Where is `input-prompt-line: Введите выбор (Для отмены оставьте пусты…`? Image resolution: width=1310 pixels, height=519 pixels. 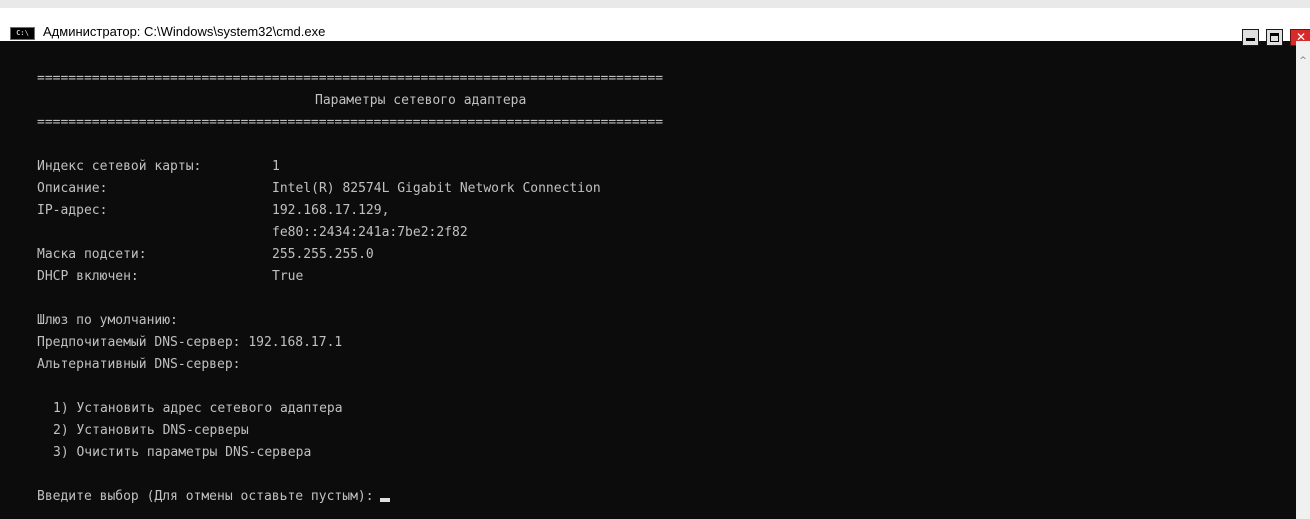 input-prompt-line: Введите выбор (Для отмены оставьте пусты… is located at coordinates (213, 497).